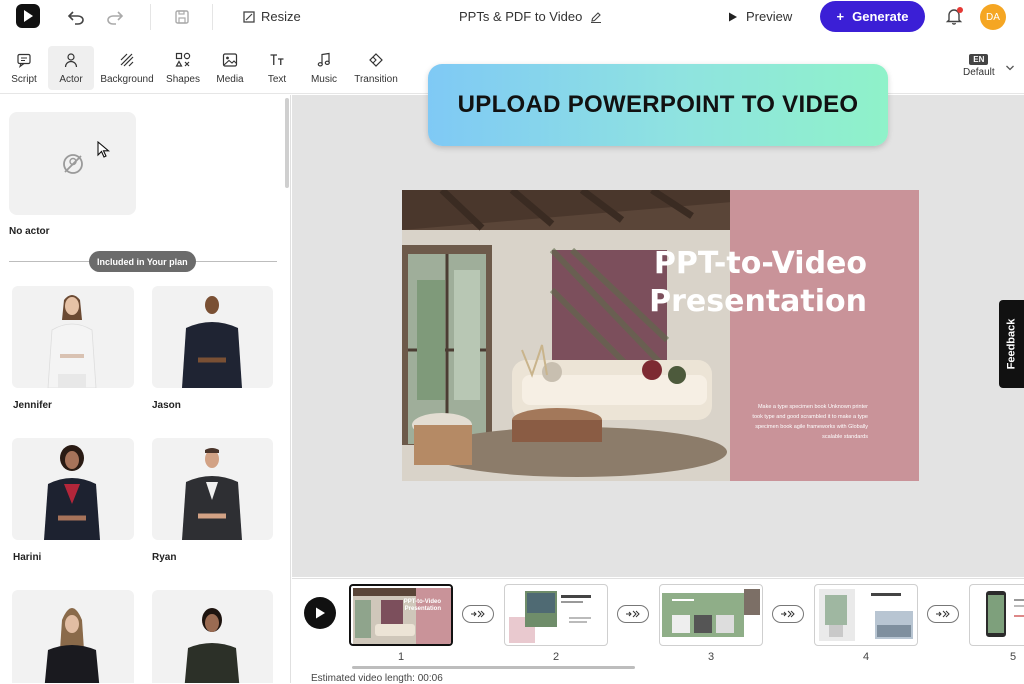  I want to click on preview-button: Preview, so click(760, 16).